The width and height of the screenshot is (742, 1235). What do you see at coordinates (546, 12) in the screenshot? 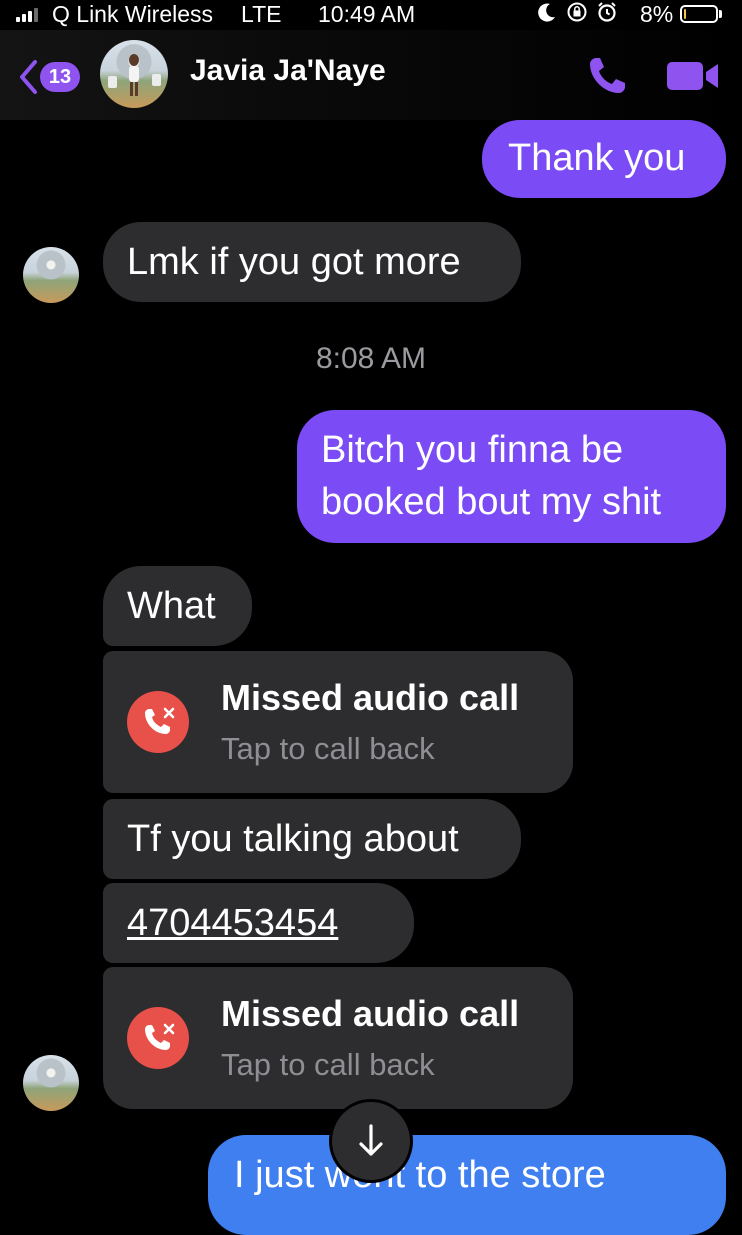
I see `moon-icon` at bounding box center [546, 12].